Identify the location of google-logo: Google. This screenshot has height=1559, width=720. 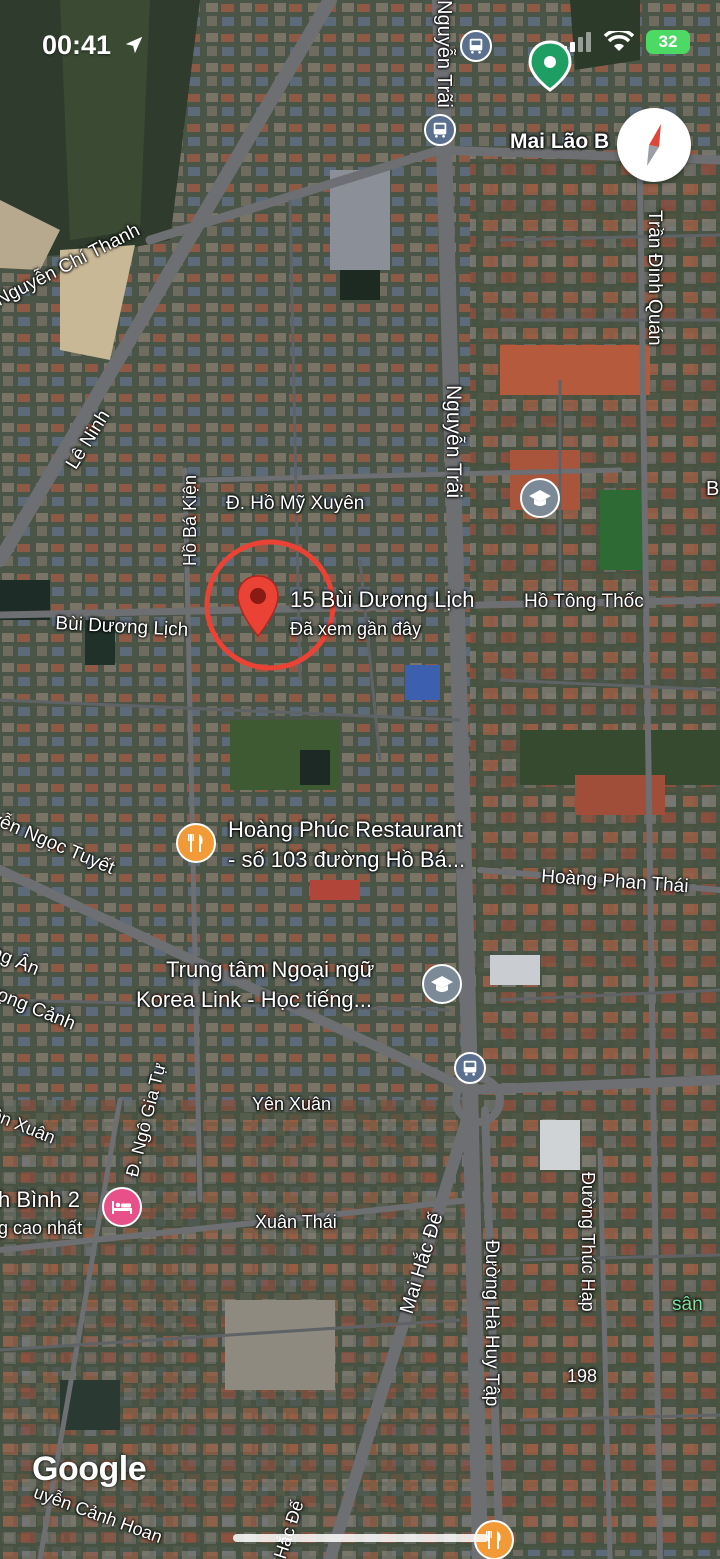
(89, 1469).